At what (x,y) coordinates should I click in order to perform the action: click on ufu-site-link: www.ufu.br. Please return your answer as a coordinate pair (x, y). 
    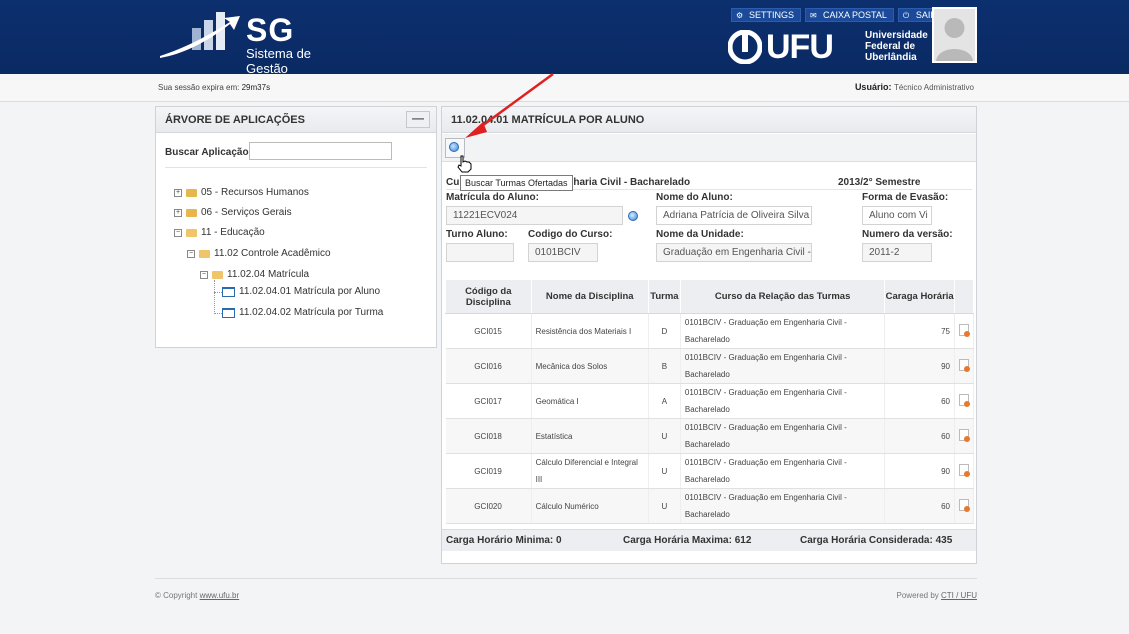
    Looking at the image, I should click on (220, 595).